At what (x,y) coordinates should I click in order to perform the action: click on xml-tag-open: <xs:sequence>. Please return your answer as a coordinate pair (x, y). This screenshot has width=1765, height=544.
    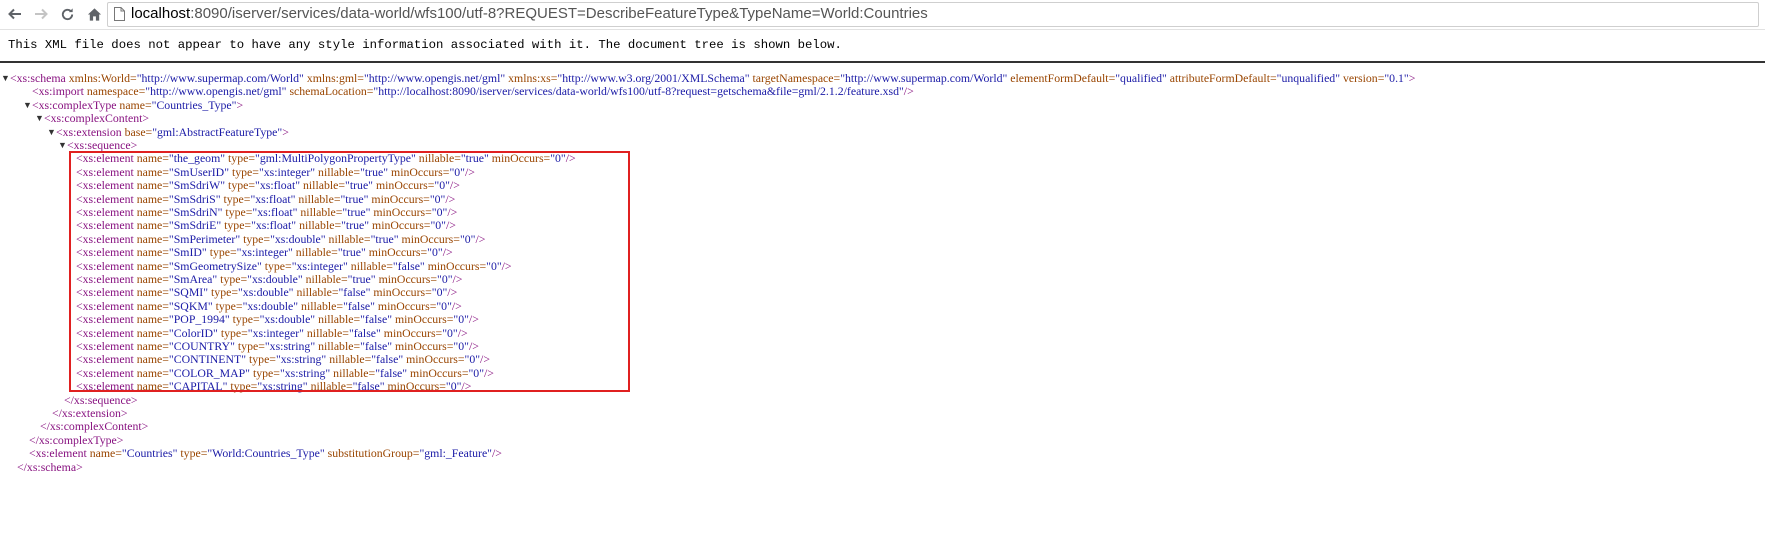
    Looking at the image, I should click on (102, 145).